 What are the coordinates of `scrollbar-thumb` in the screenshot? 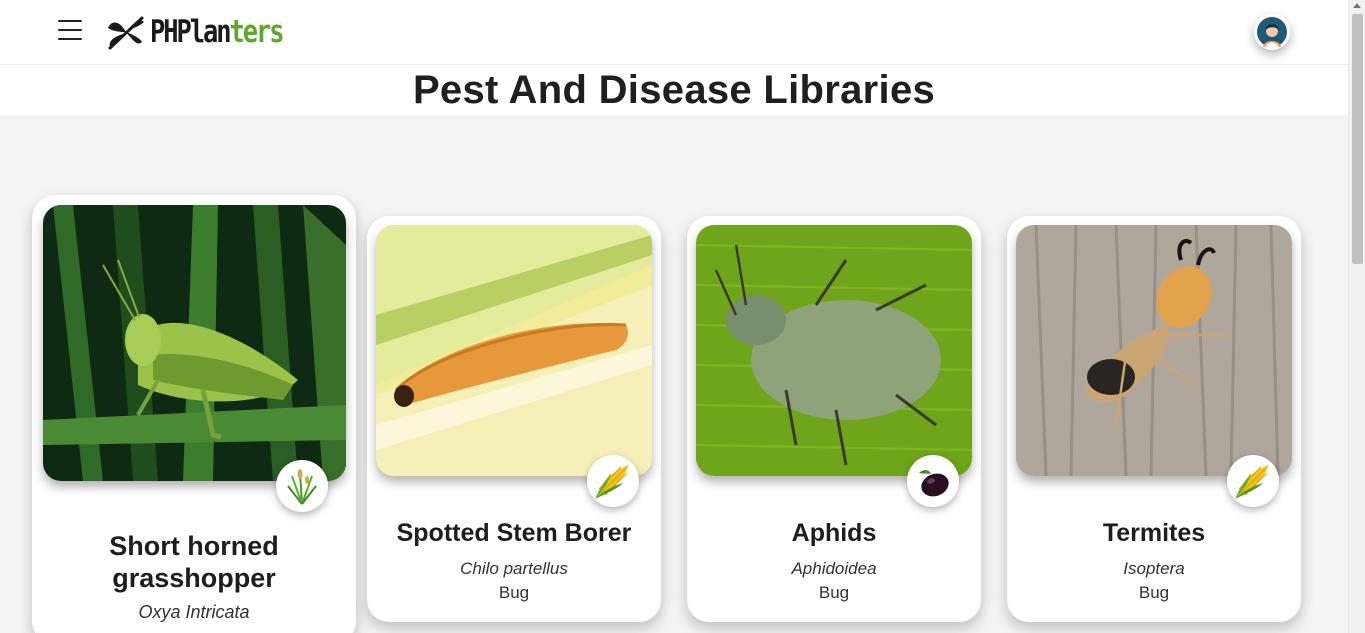 It's located at (1357, 139).